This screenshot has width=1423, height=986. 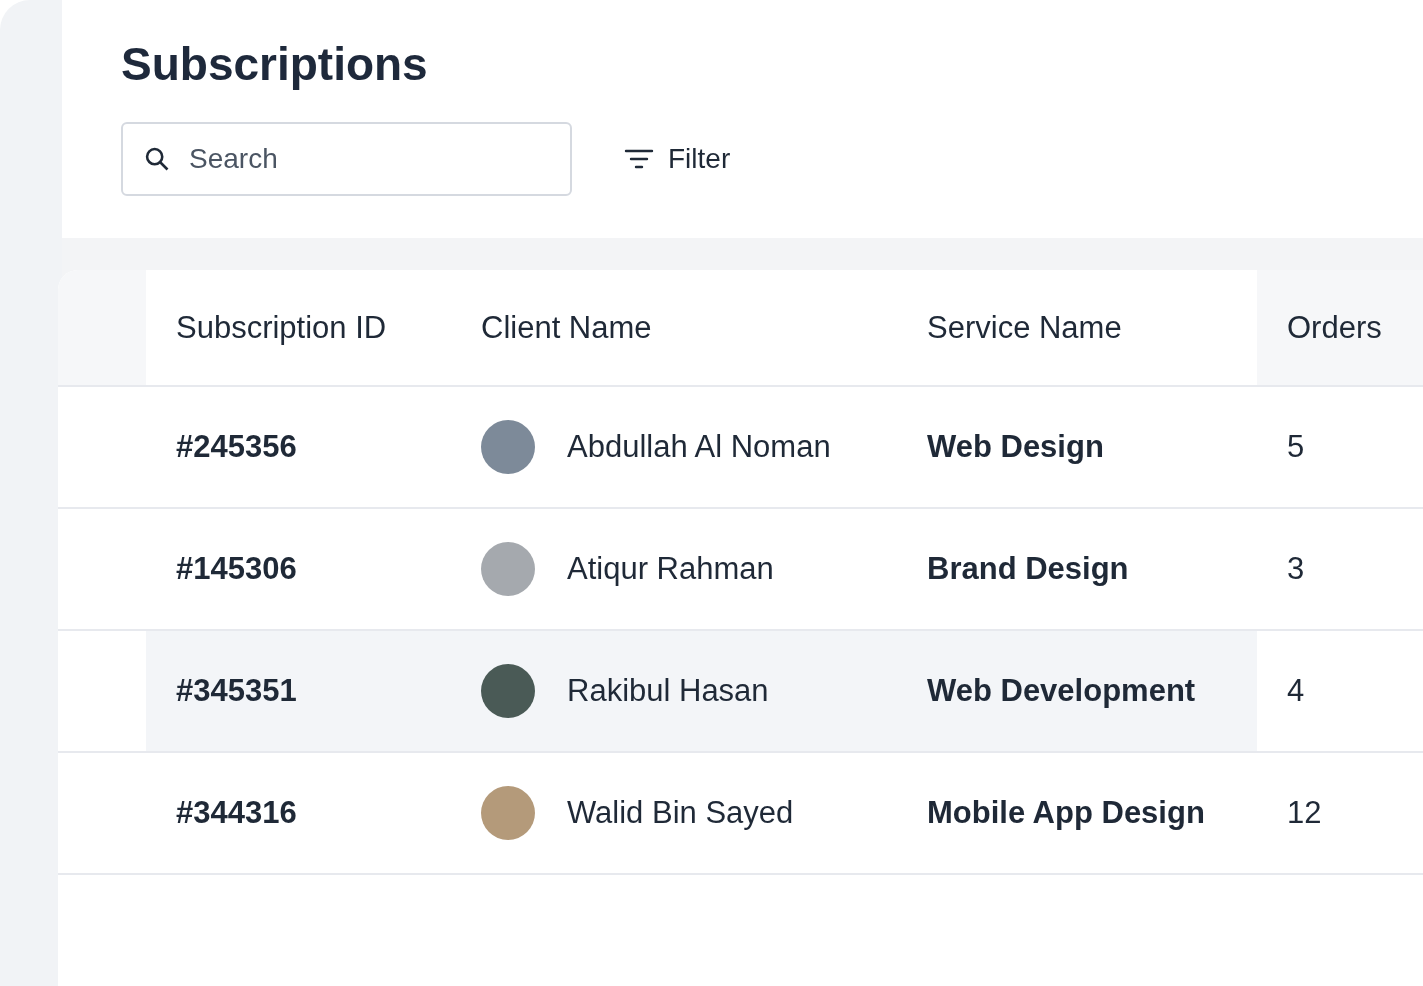 What do you see at coordinates (1304, 813) in the screenshot?
I see `table-cell: 12` at bounding box center [1304, 813].